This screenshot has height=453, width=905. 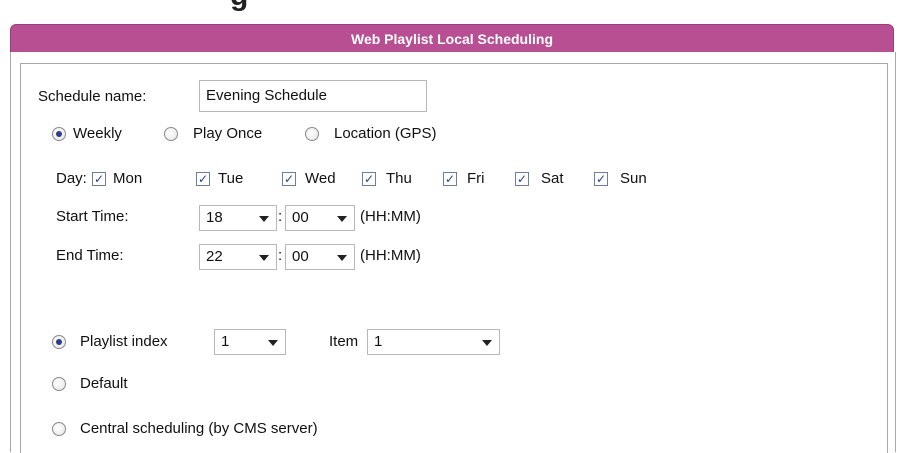 What do you see at coordinates (127, 178) in the screenshot?
I see `mon-label: Mon` at bounding box center [127, 178].